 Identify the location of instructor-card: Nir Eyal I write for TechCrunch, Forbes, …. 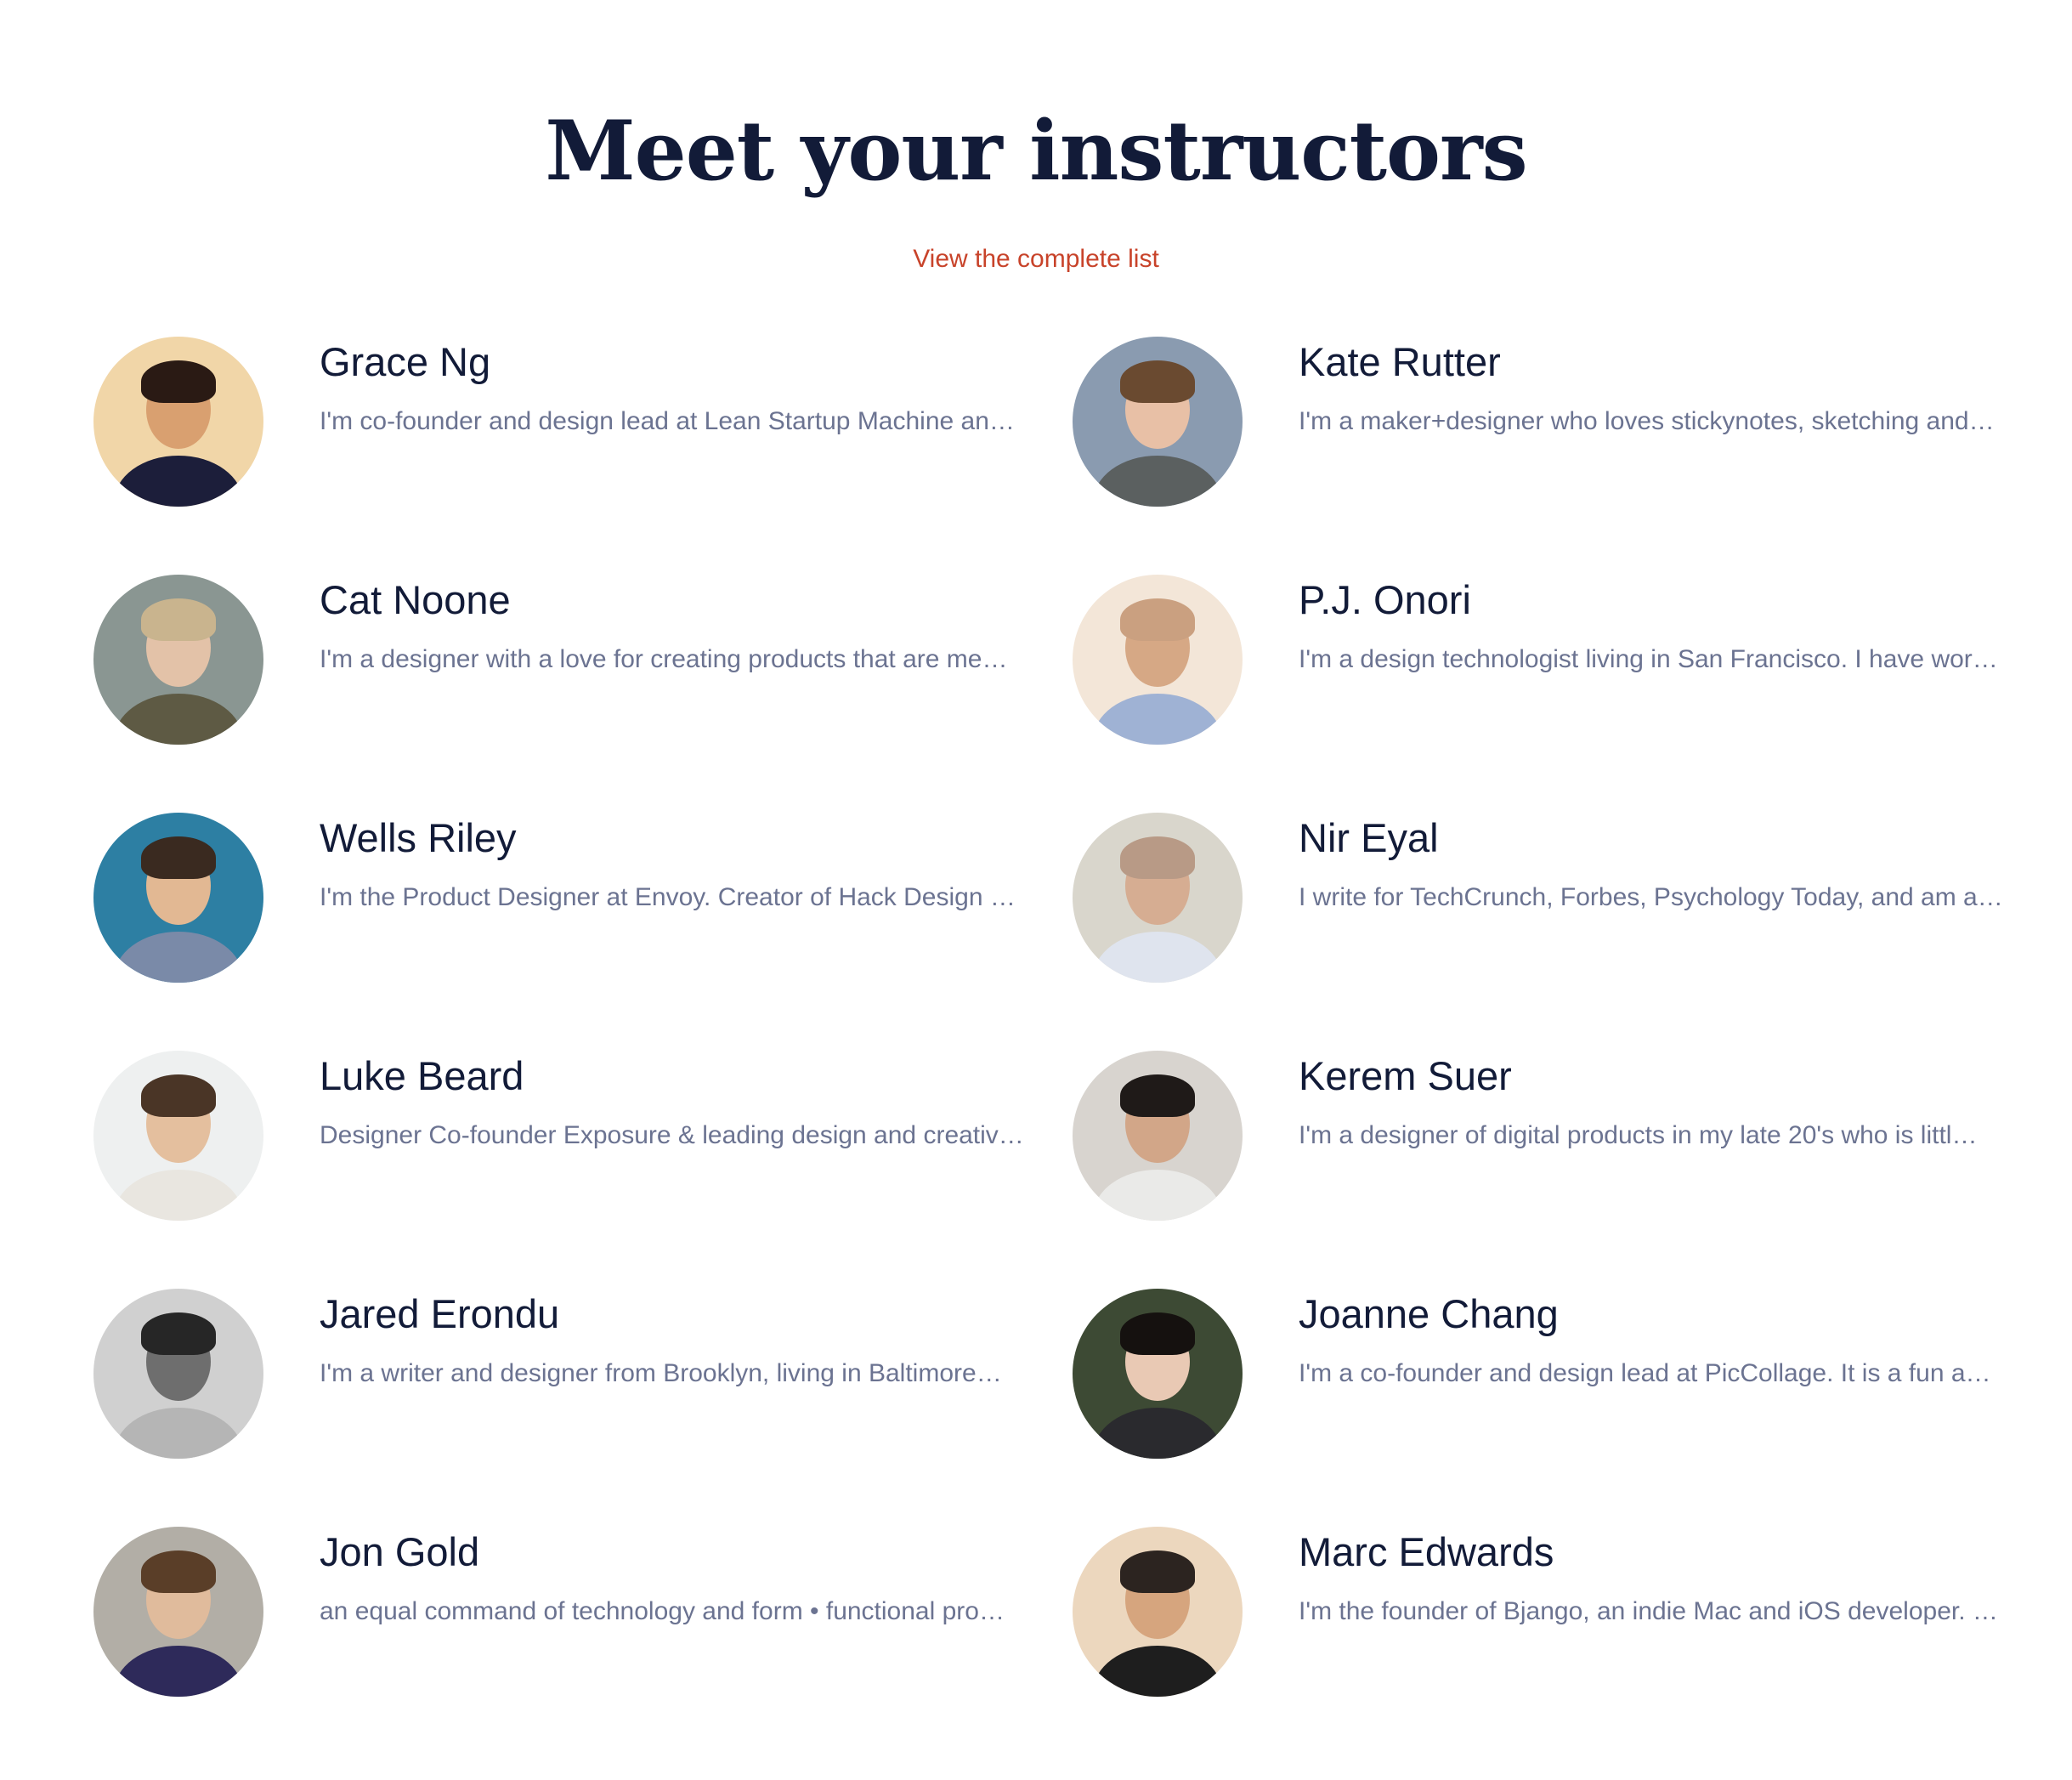
(1540, 898).